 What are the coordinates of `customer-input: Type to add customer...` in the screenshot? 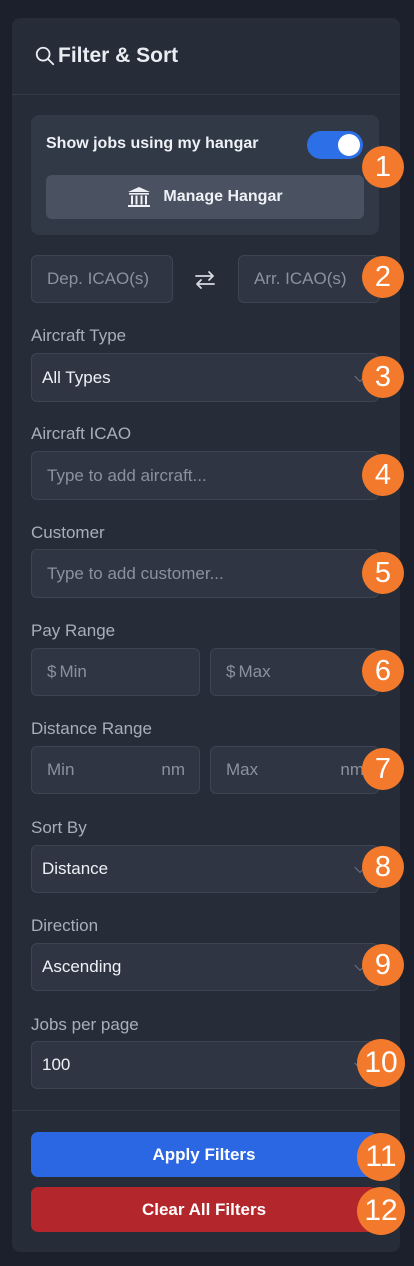 It's located at (205, 573).